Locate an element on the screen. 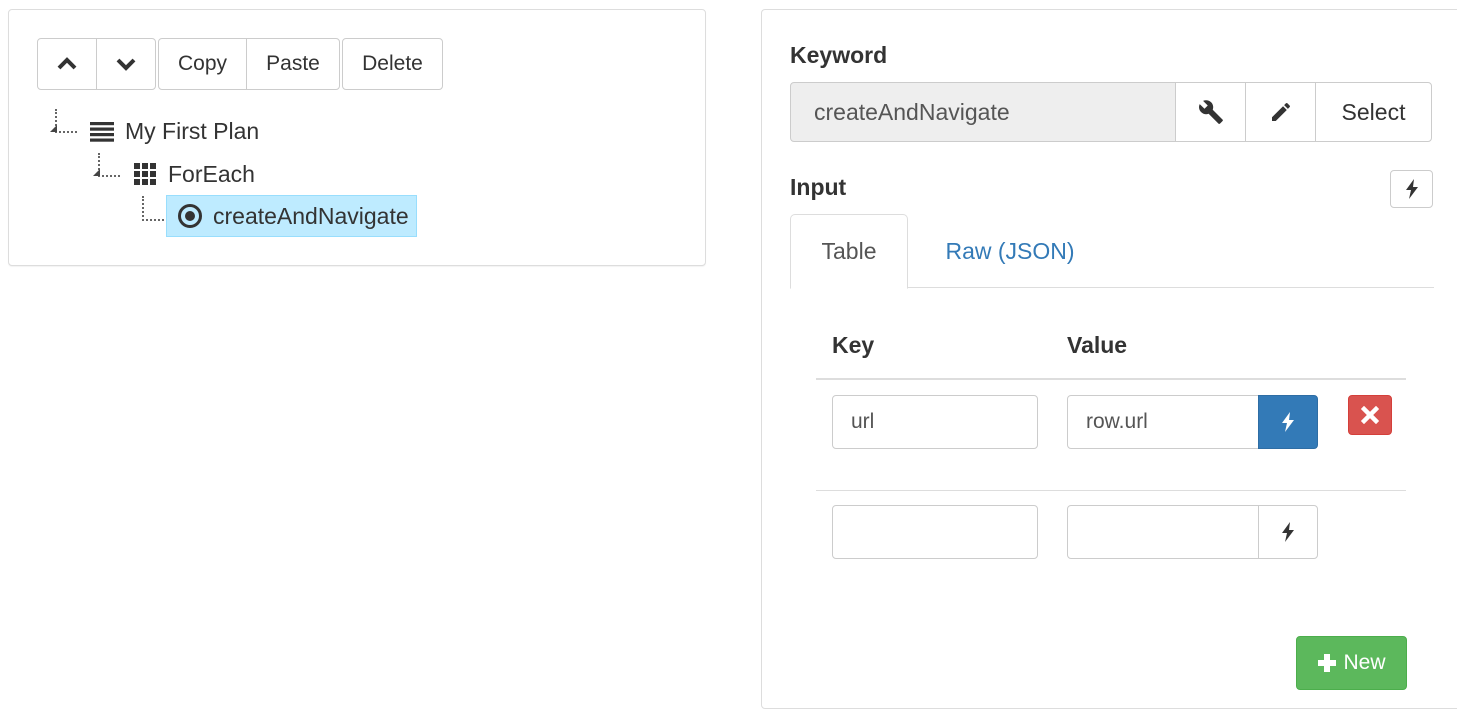 This screenshot has width=1457, height=709. new-key-input is located at coordinates (935, 532).